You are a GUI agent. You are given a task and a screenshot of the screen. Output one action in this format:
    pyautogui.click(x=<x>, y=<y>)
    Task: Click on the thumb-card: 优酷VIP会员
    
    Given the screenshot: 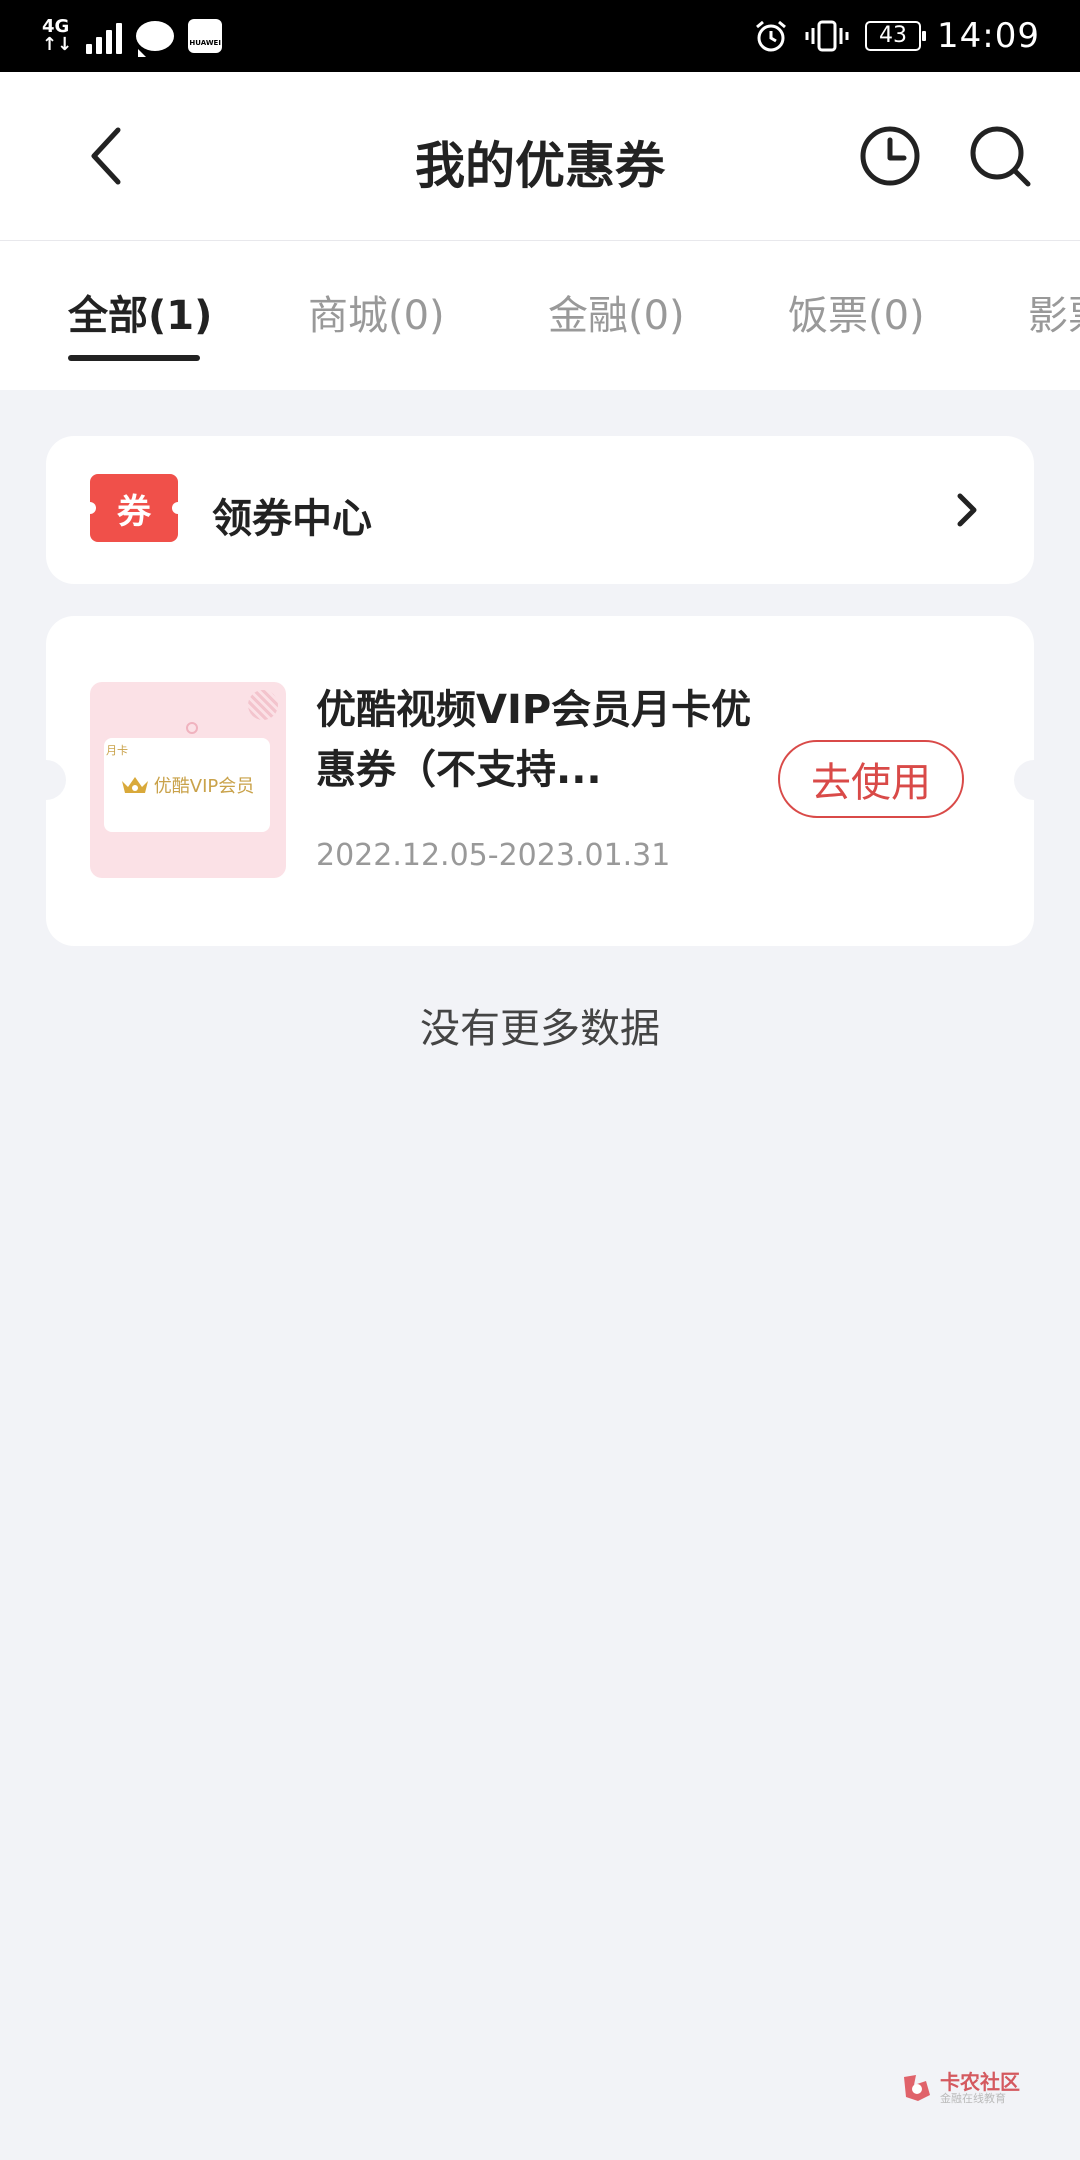 What is the action you would take?
    pyautogui.click(x=187, y=785)
    